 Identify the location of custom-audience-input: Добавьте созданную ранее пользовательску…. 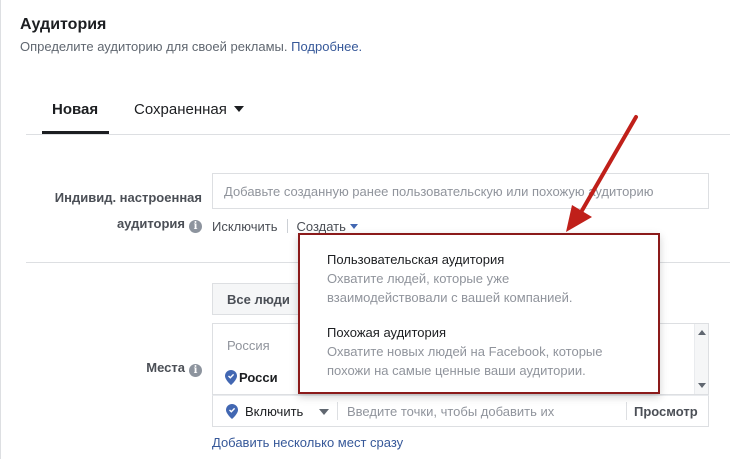
(460, 191).